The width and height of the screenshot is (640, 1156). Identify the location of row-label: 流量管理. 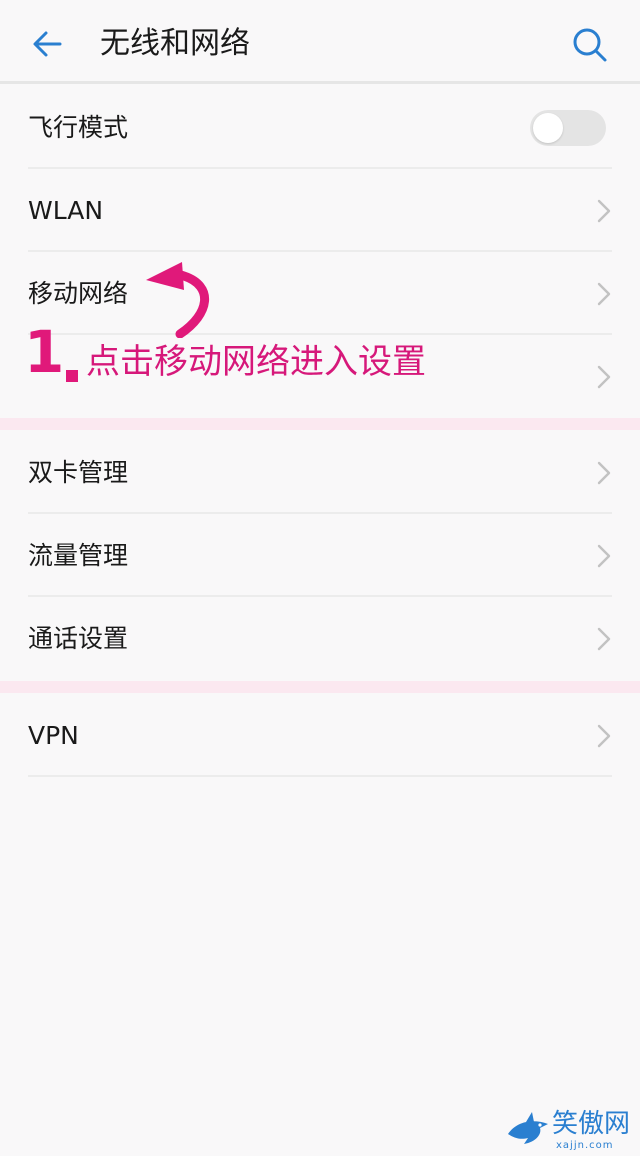
(78, 555).